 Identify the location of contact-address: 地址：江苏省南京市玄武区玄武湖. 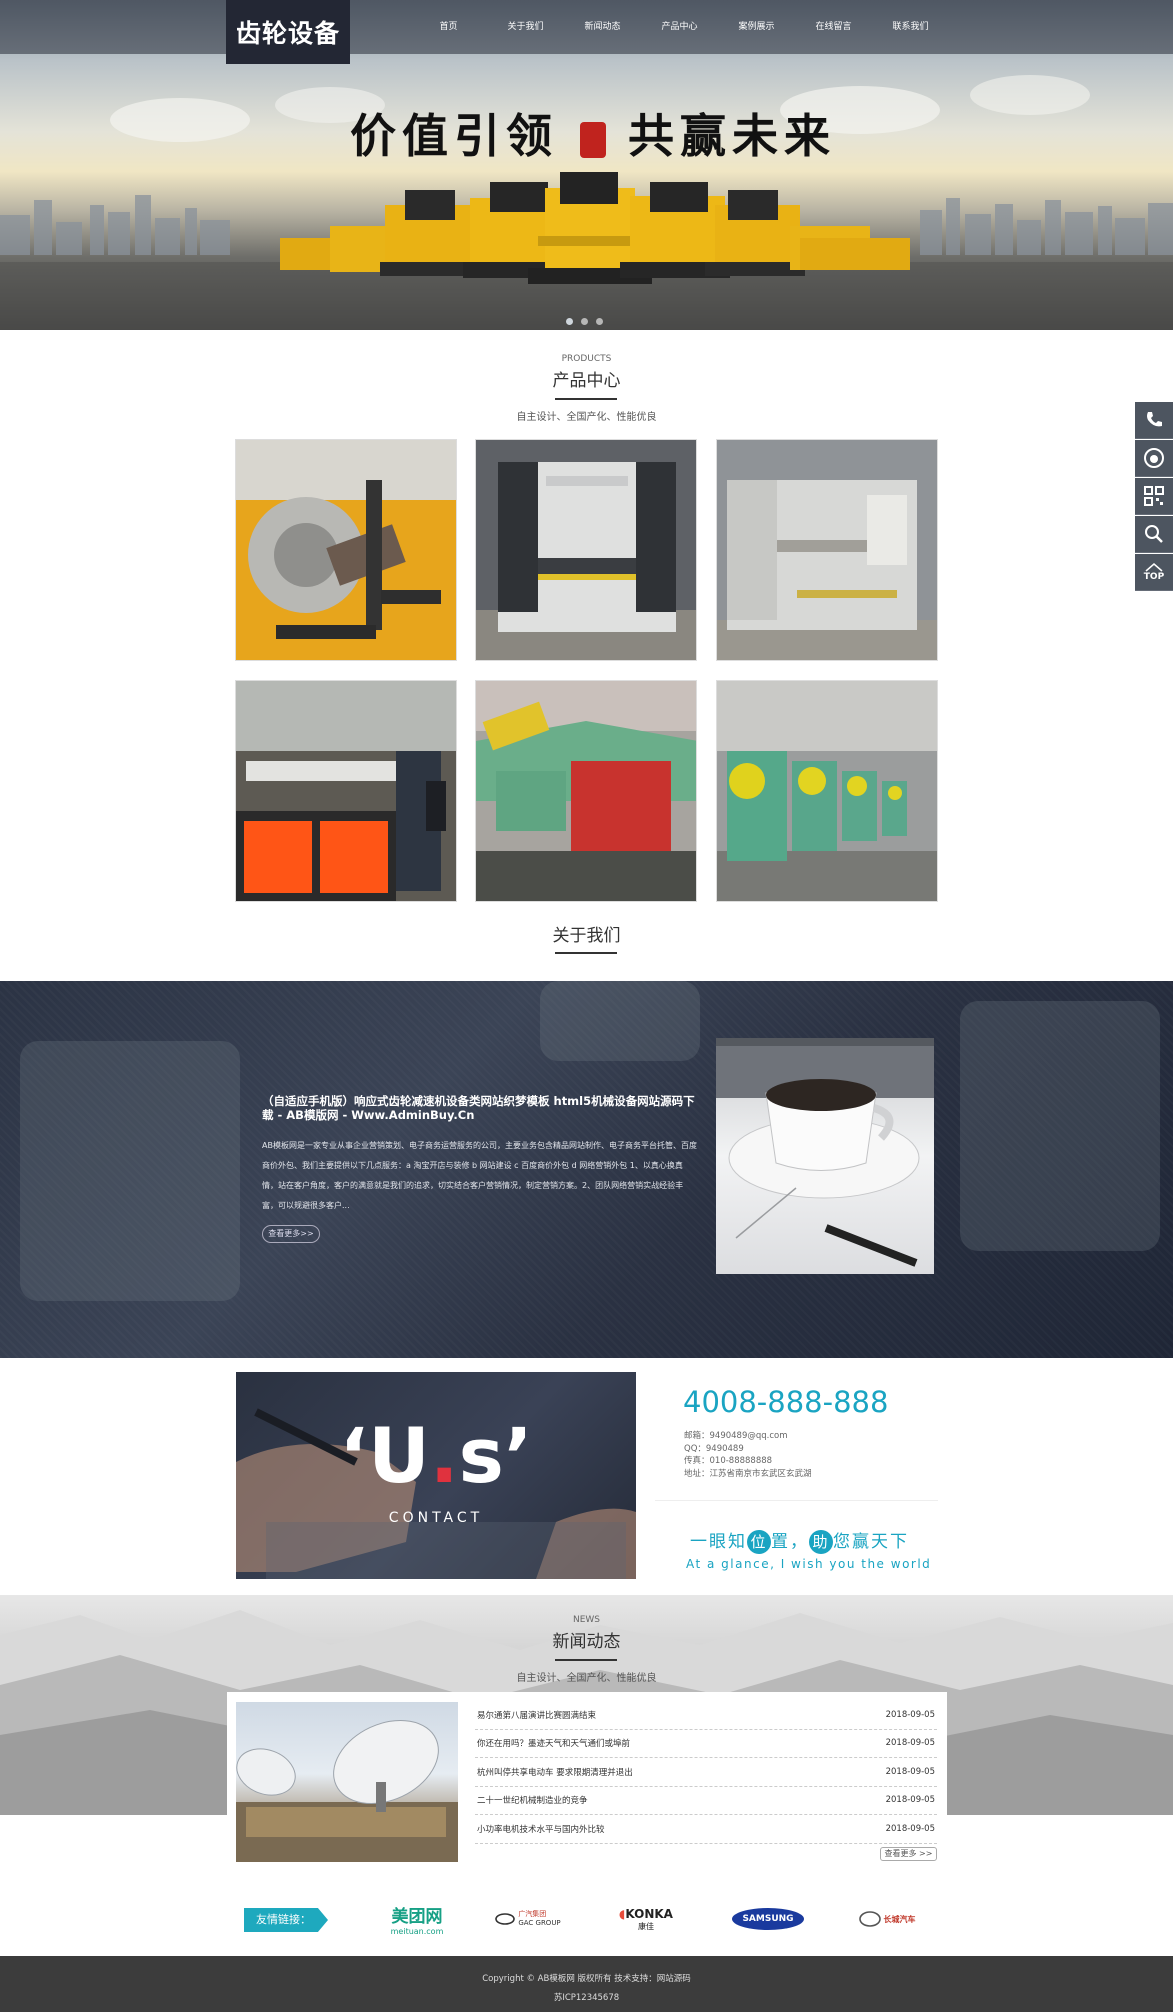
(748, 1473).